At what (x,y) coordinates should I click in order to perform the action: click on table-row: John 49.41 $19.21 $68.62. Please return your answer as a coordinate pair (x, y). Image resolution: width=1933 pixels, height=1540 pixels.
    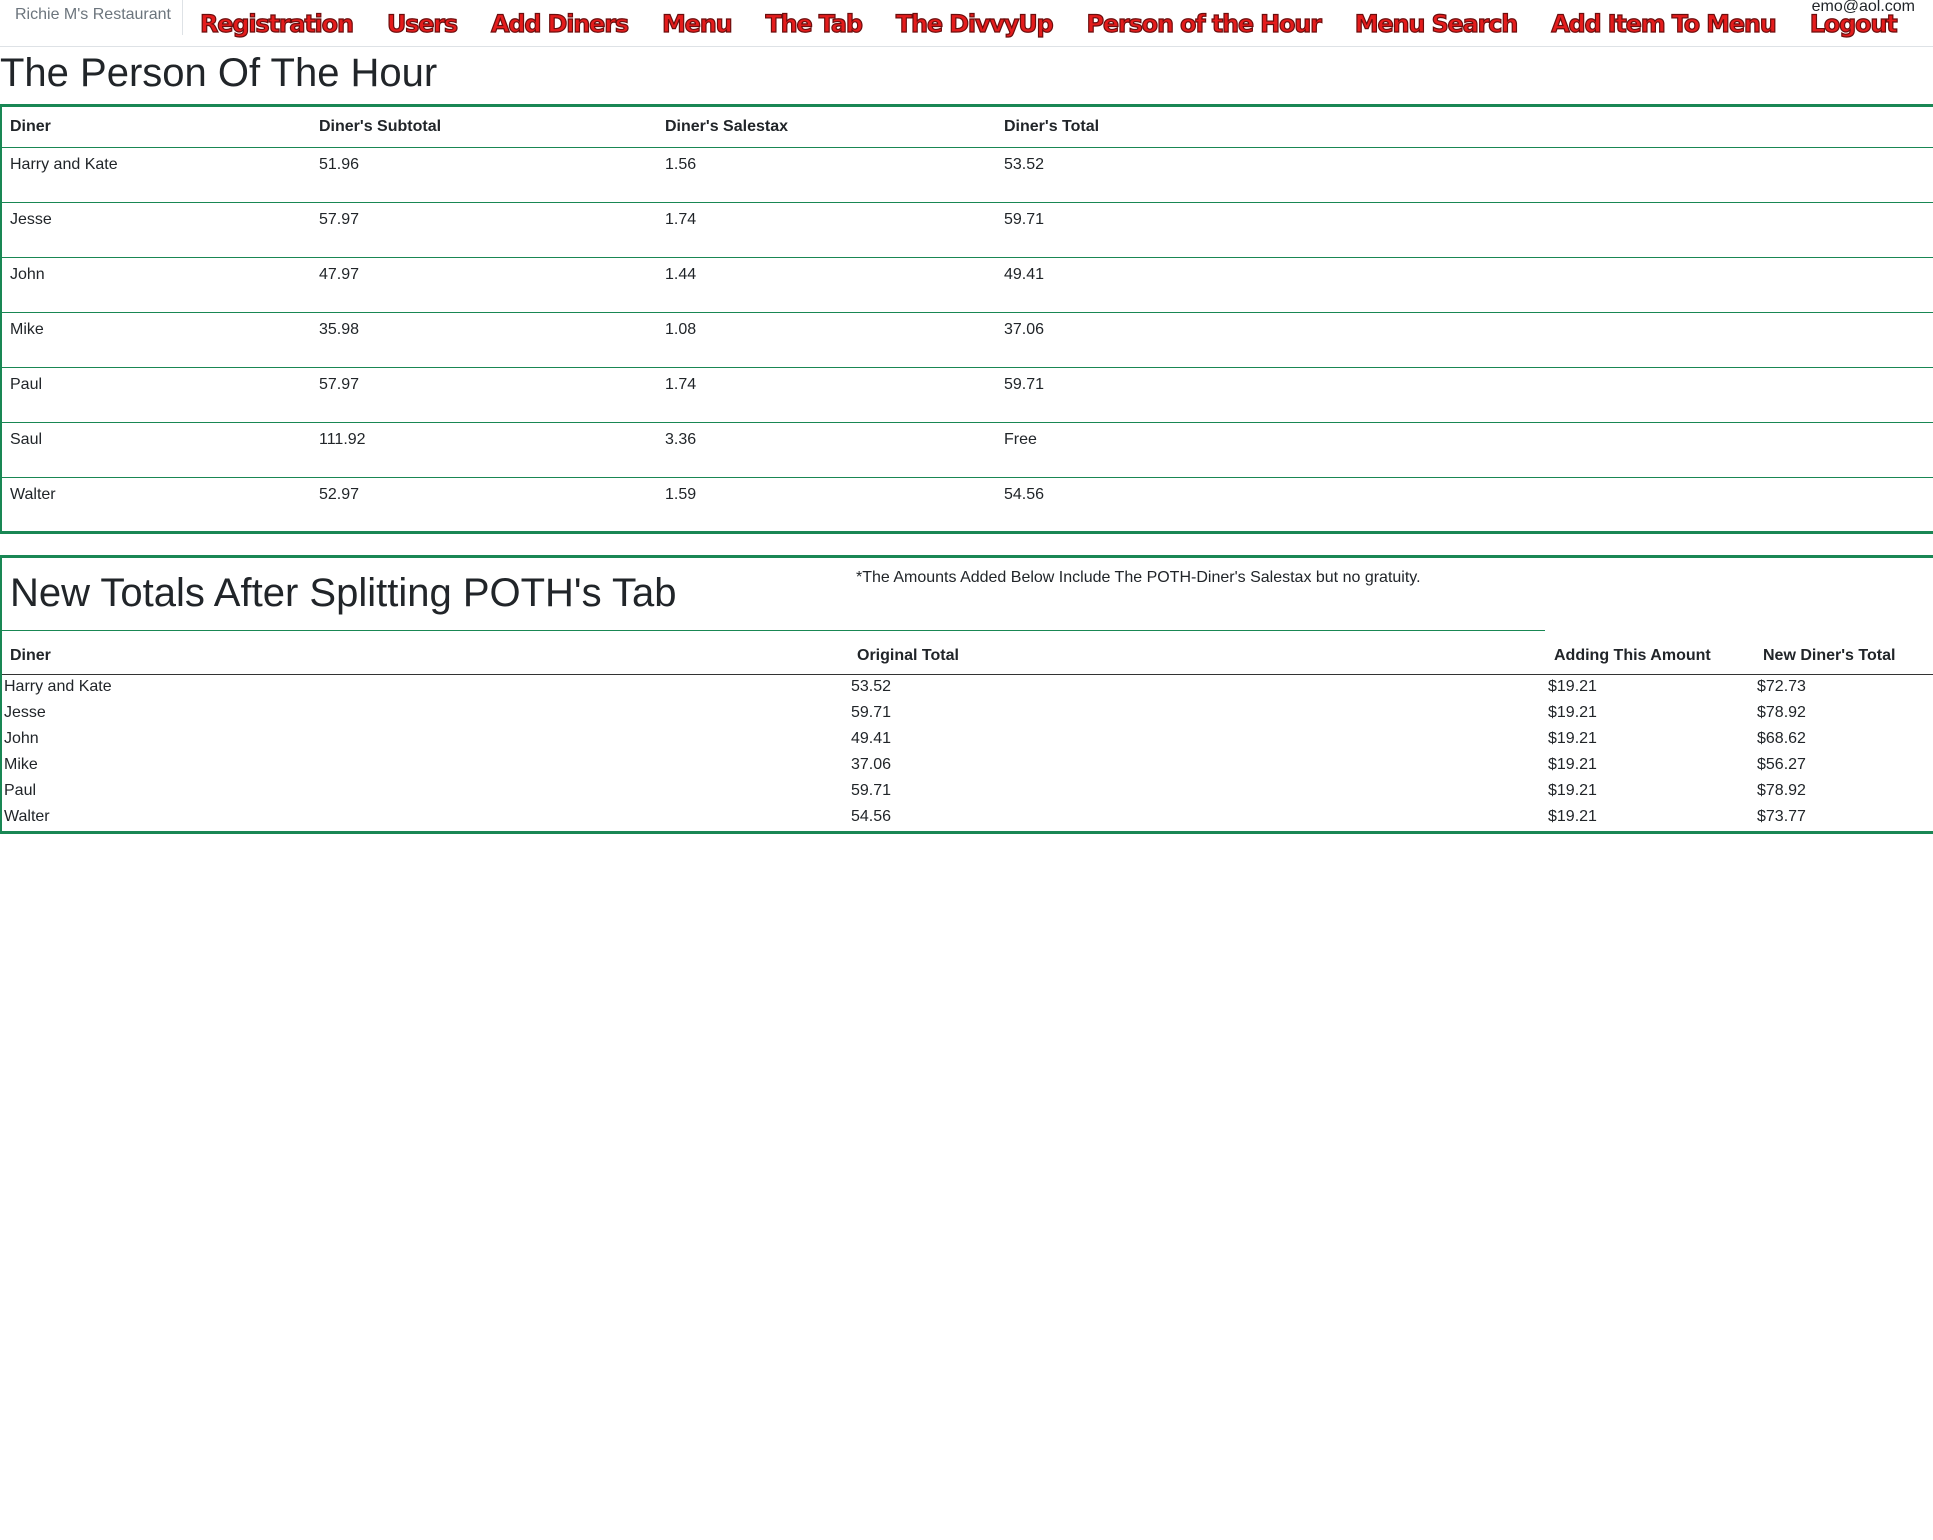
    Looking at the image, I should click on (967, 739).